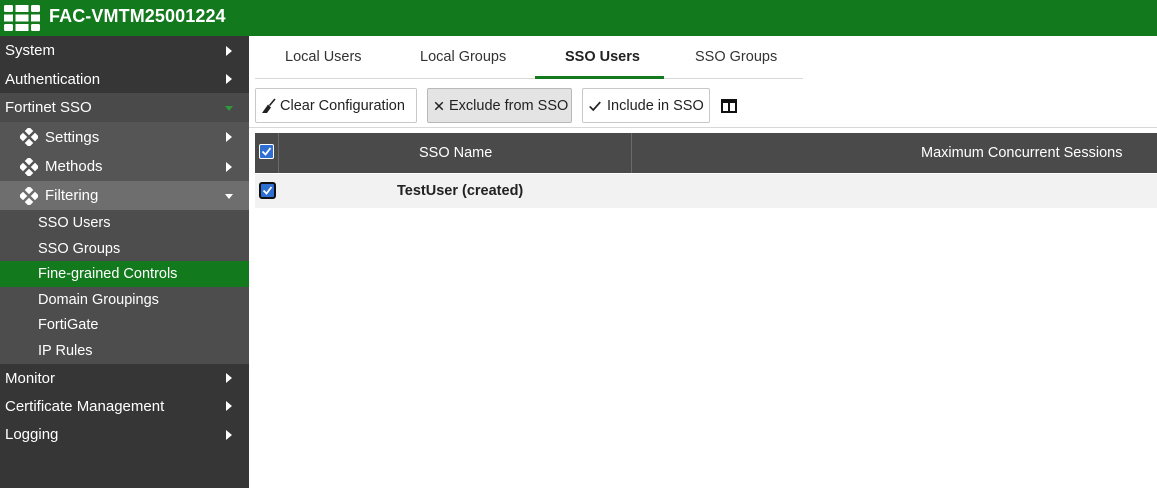 This screenshot has width=1157, height=488. What do you see at coordinates (124, 248) in the screenshot?
I see `sidebar-item-sso-groups: SSO Groups` at bounding box center [124, 248].